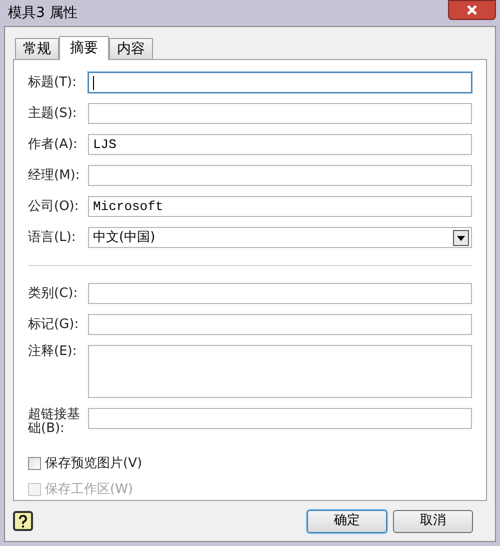 The height and width of the screenshot is (546, 500). Describe the element at coordinates (128, 207) in the screenshot. I see `field-value: Microsoft` at that location.